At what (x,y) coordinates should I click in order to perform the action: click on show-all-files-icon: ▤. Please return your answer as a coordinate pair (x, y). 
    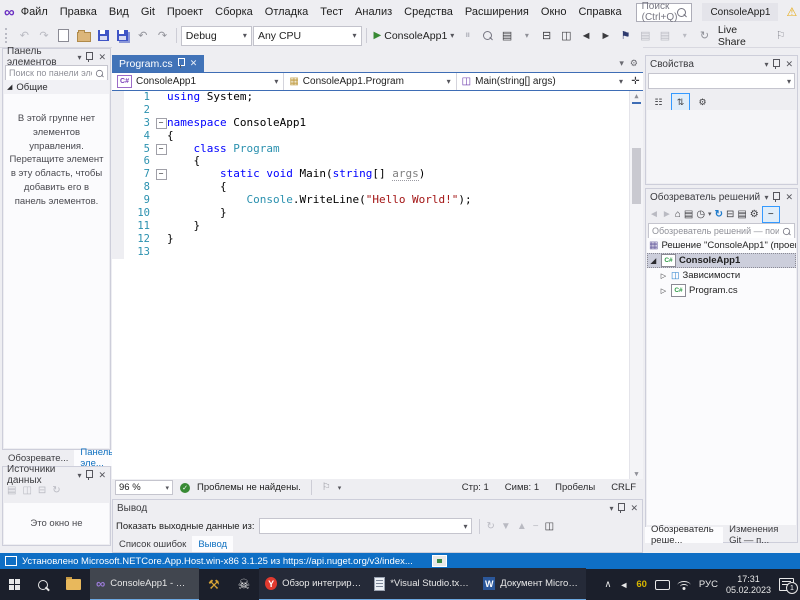
    Looking at the image, I should click on (741, 214).